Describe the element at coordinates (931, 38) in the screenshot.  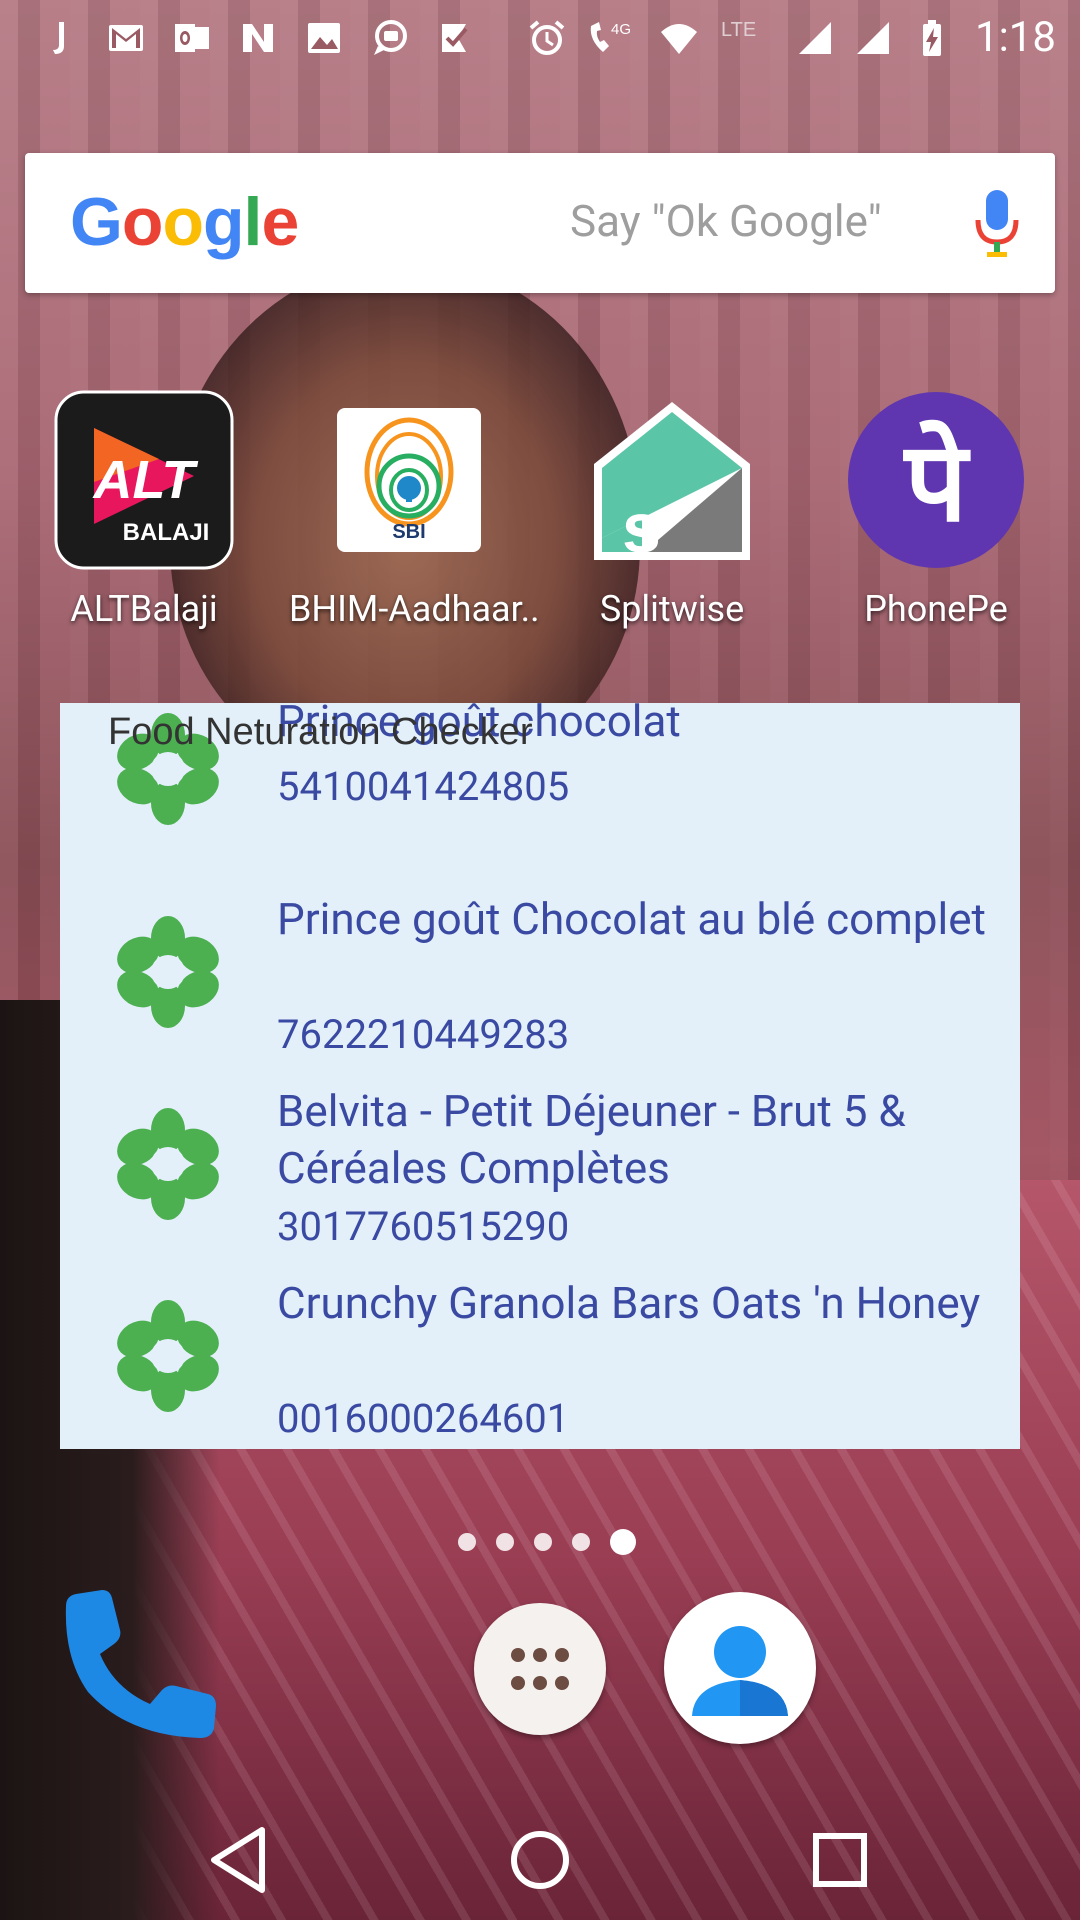
I see `battery-charging-icon` at that location.